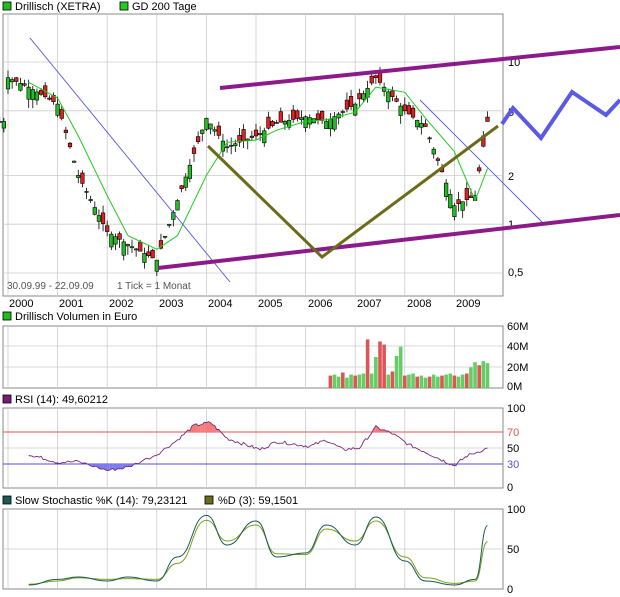  What do you see at coordinates (209, 500) in the screenshot?
I see `legend-swatch-stoch-d` at bounding box center [209, 500].